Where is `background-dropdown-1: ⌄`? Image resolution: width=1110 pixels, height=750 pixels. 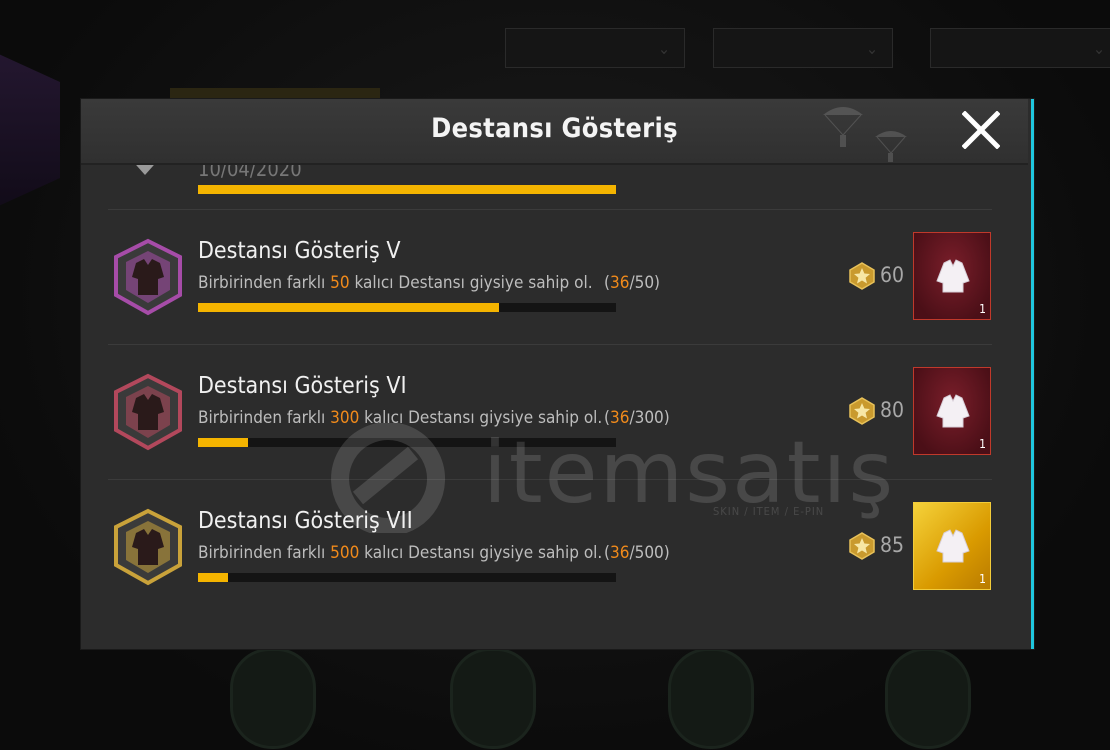
background-dropdown-1: ⌄ is located at coordinates (595, 48).